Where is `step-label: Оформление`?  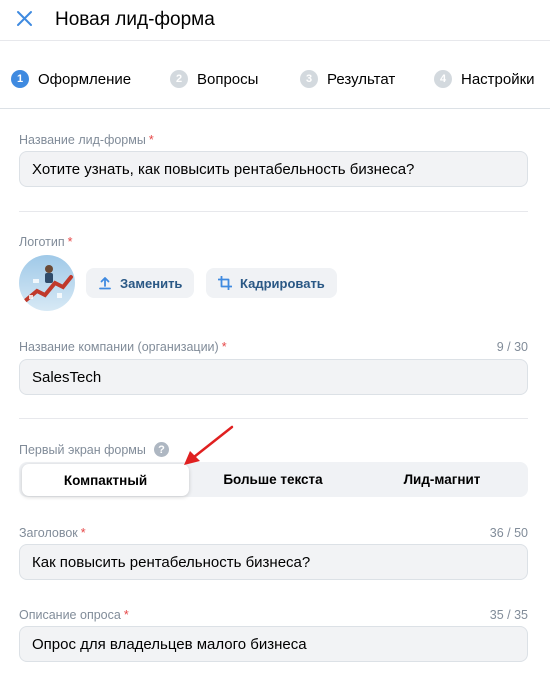
step-label: Оформление is located at coordinates (85, 79).